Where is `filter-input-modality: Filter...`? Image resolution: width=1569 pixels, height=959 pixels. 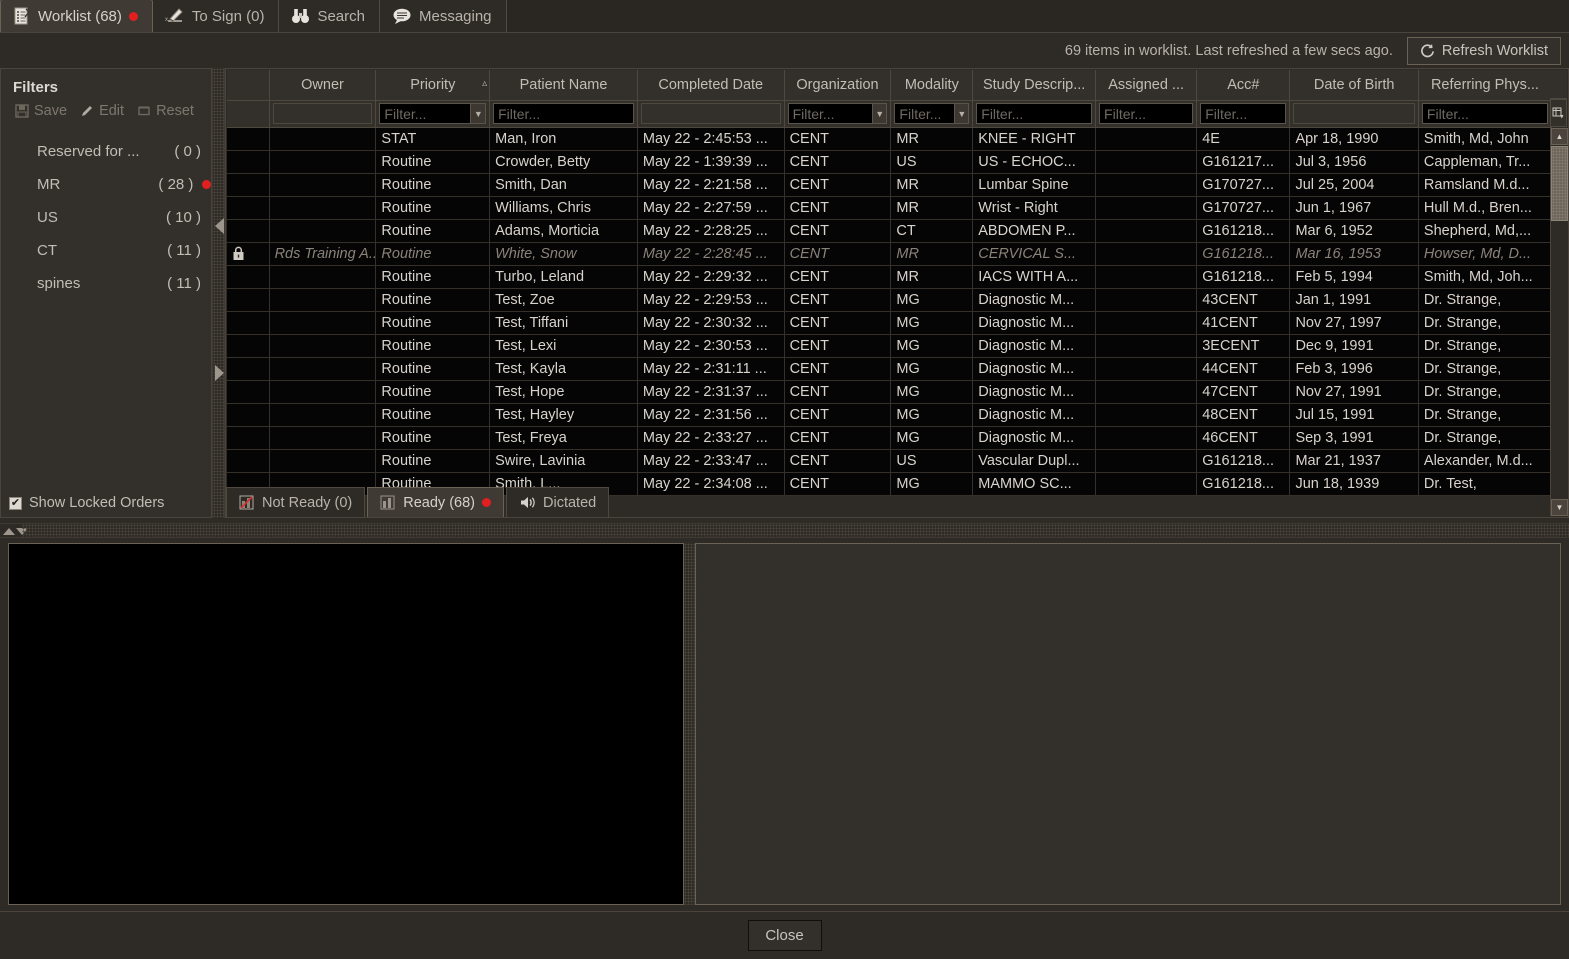
filter-input-modality: Filter... is located at coordinates (925, 113).